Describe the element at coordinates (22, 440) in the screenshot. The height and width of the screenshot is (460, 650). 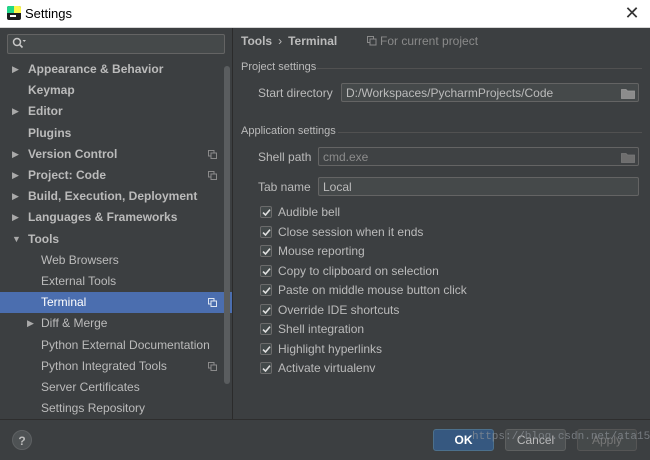
I see `help-button: ?` at that location.